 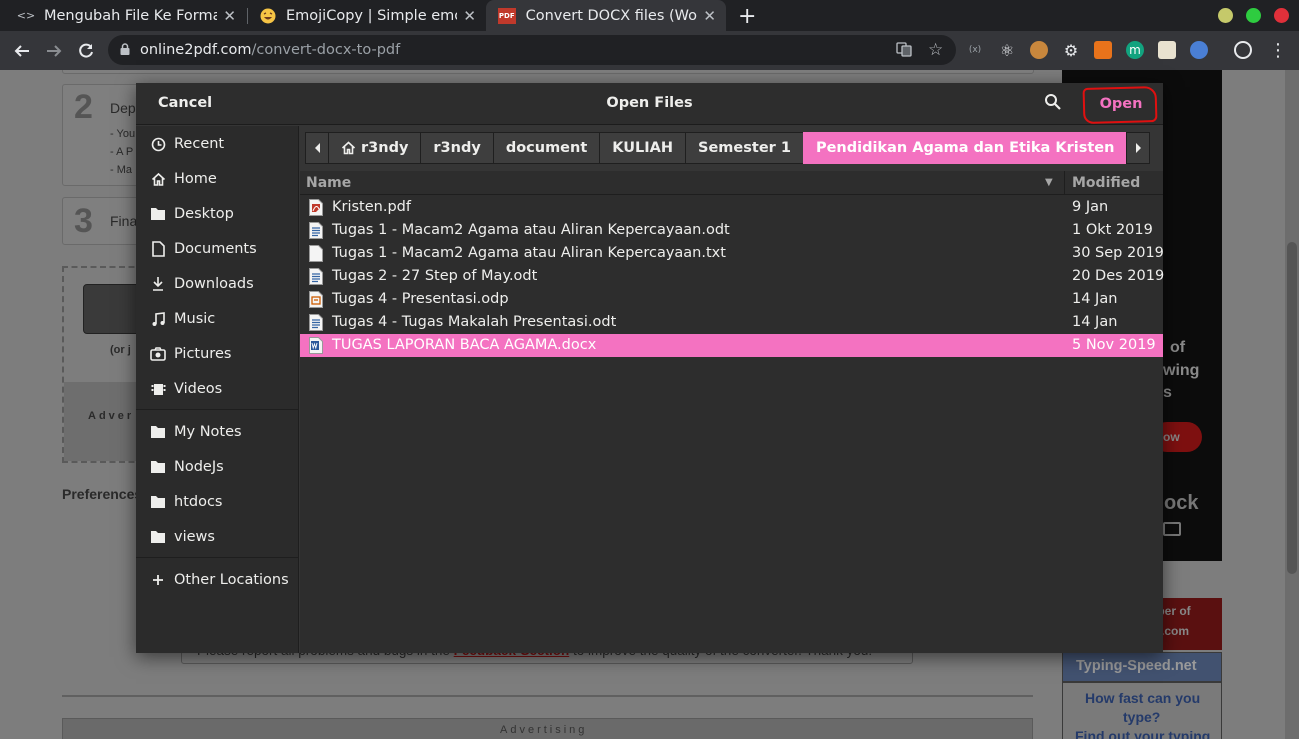 I want to click on sidebar-item-nodejs: NodeJs, so click(x=217, y=467).